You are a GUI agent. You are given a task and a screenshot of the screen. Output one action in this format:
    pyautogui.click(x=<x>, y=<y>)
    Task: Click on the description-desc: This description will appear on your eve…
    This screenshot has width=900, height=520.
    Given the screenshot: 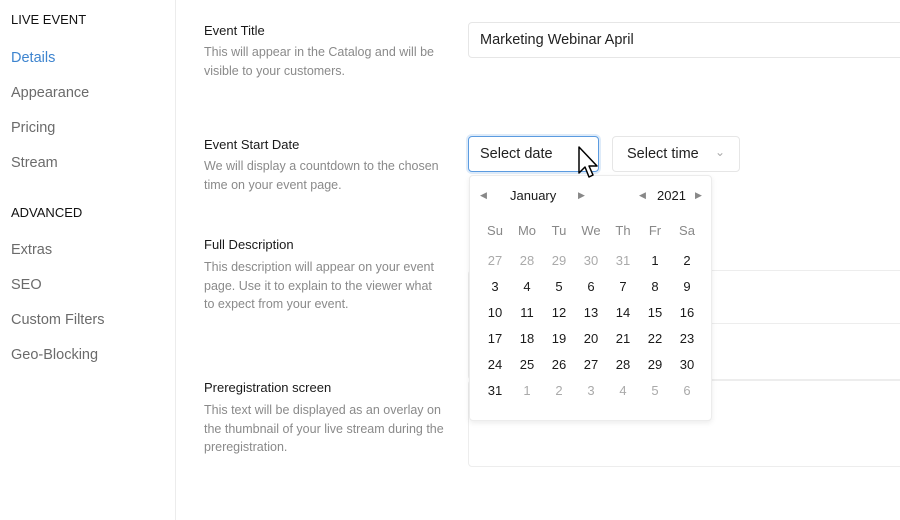 What is the action you would take?
    pyautogui.click(x=319, y=285)
    